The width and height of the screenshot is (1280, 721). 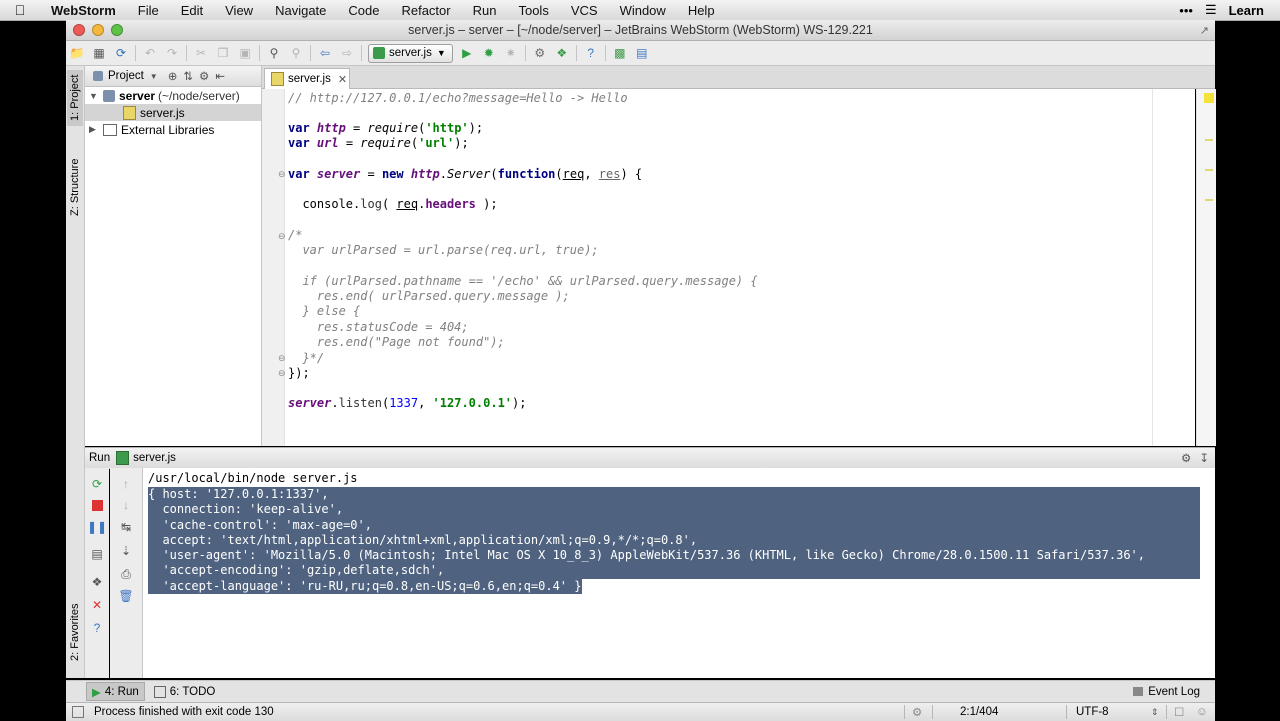 I want to click on soft-wrap-icon: ↹, so click(x=126, y=527).